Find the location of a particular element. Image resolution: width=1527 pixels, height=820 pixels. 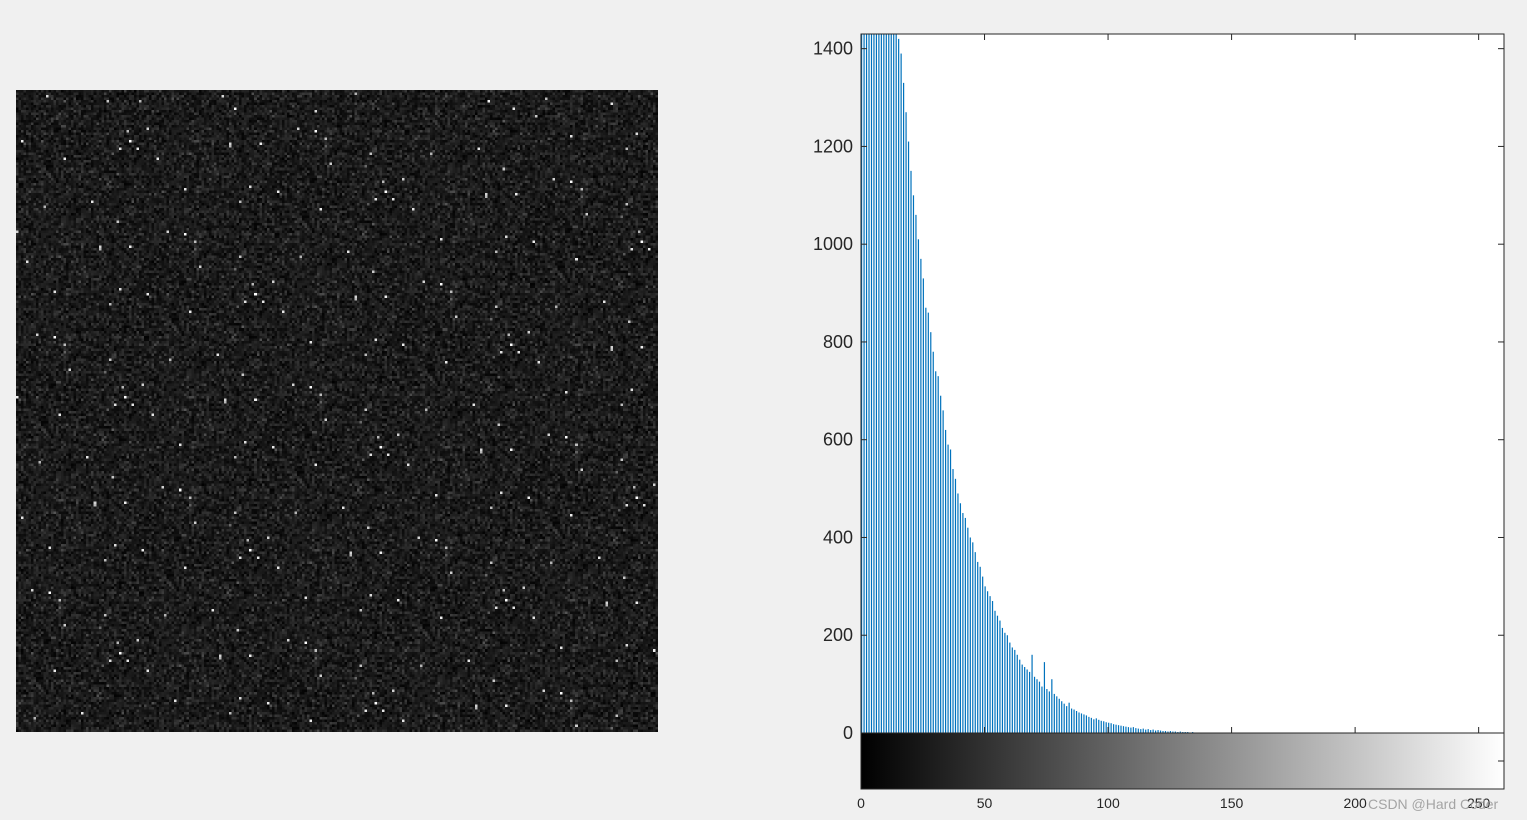

y-tick-label: 0 is located at coordinates (848, 733).